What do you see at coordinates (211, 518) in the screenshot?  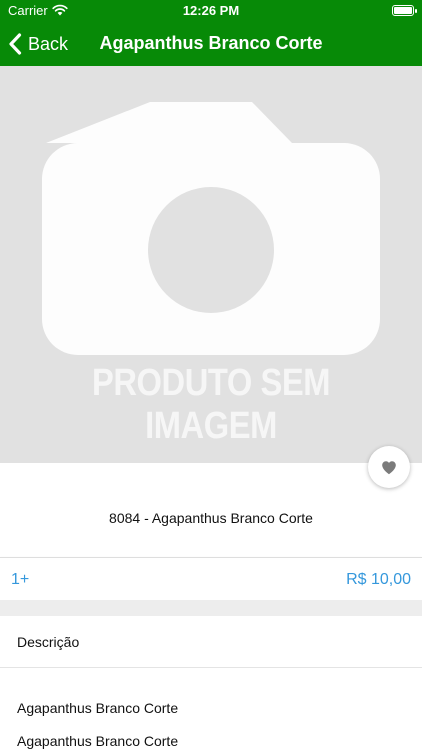 I see `product-name: 8084 - Agapanthus Branco Corte` at bounding box center [211, 518].